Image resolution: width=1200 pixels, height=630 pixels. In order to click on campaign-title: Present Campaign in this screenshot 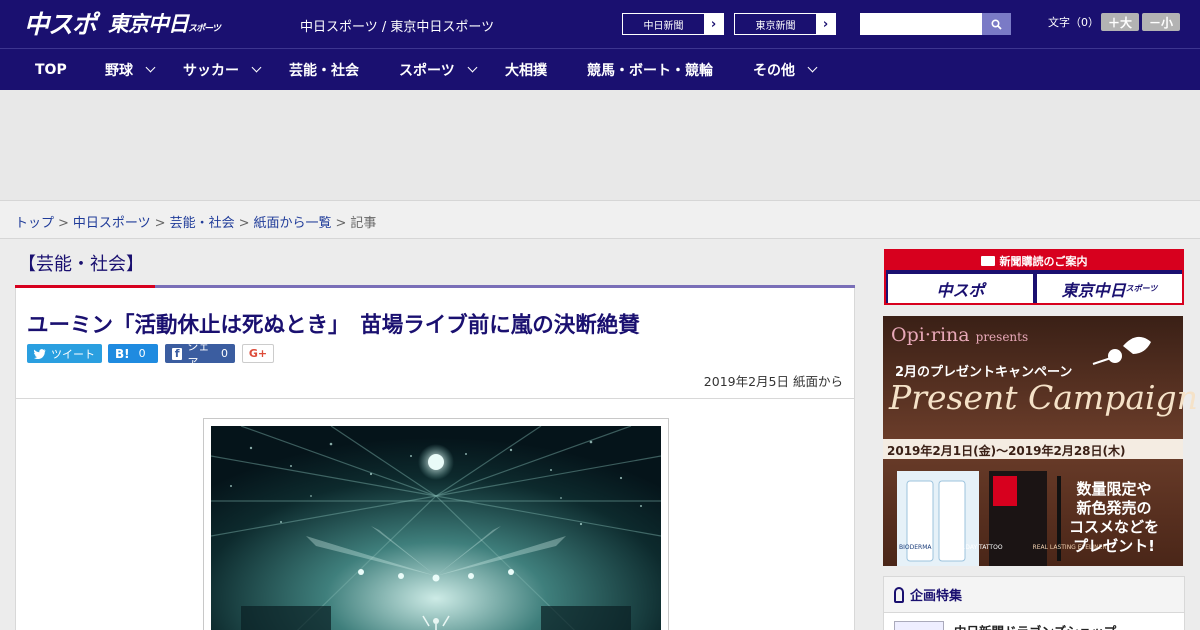, I will do `click(1043, 397)`.